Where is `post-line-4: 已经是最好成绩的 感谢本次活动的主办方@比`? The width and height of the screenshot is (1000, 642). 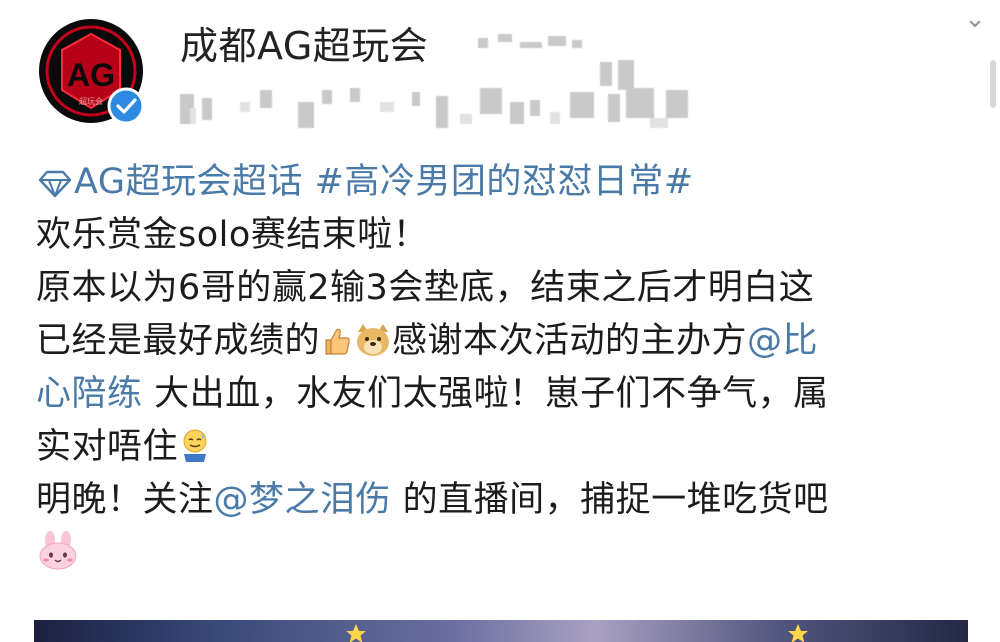 post-line-4: 已经是最好成绩的 感谢本次活动的主办方@比 is located at coordinates (496, 341).